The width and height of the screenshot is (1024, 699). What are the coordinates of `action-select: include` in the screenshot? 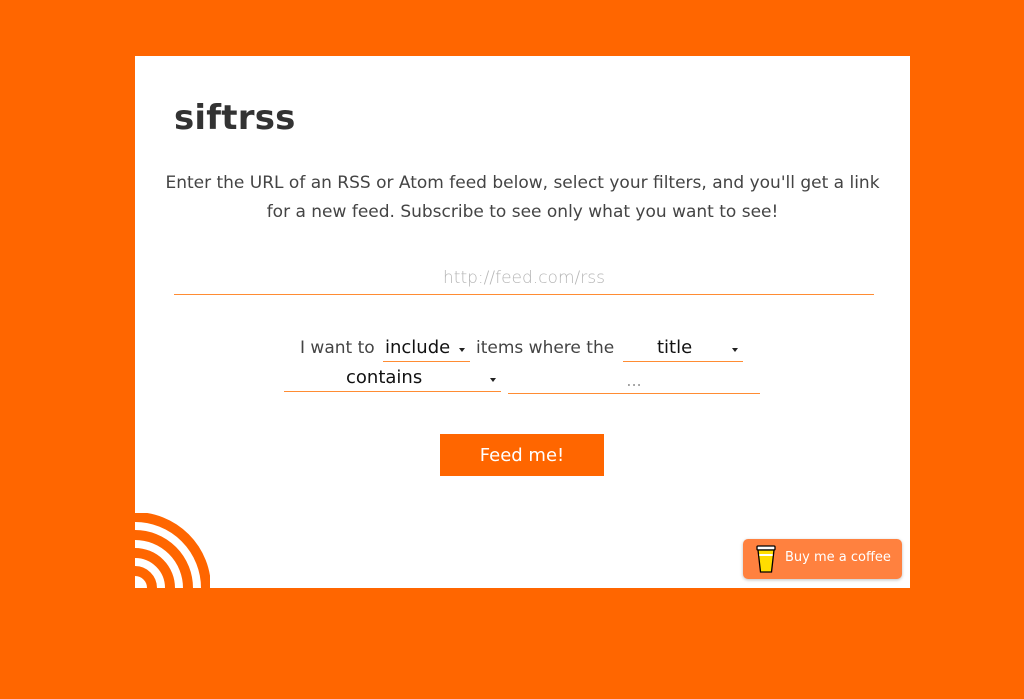 It's located at (426, 349).